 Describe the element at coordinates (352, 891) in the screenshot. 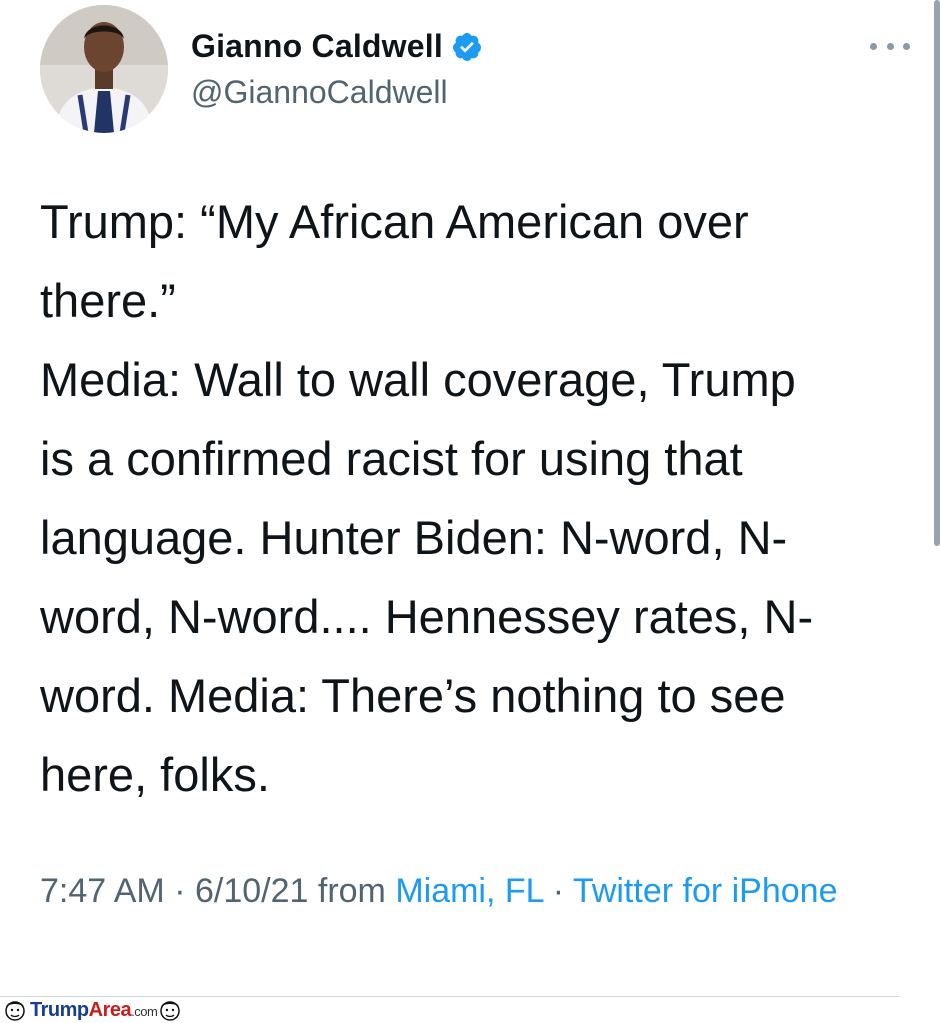

I see `from-label: from` at that location.